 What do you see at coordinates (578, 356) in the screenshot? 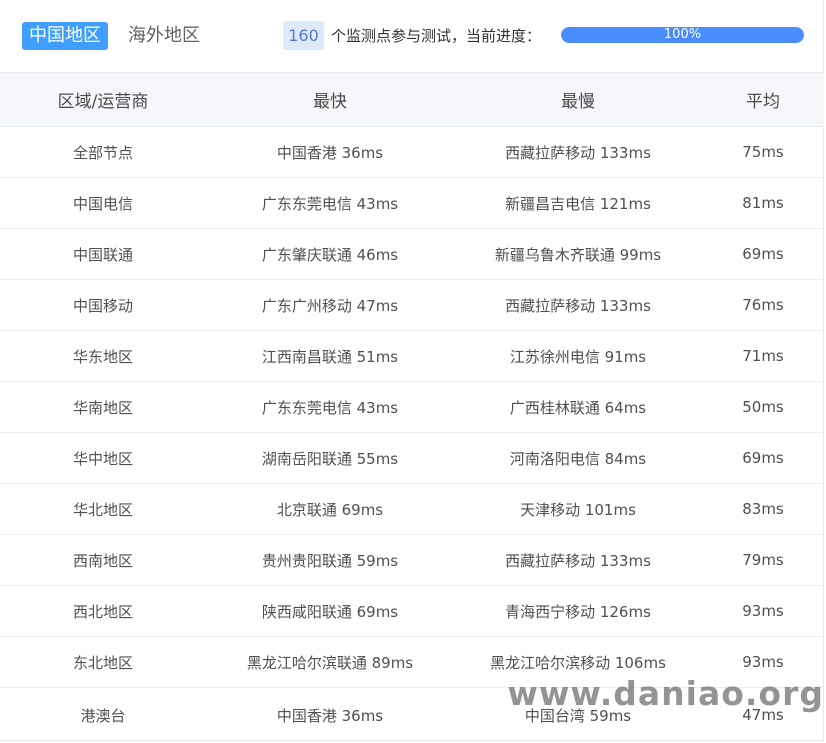
I see `cell-slowest: 江苏徐州电信 91ms` at bounding box center [578, 356].